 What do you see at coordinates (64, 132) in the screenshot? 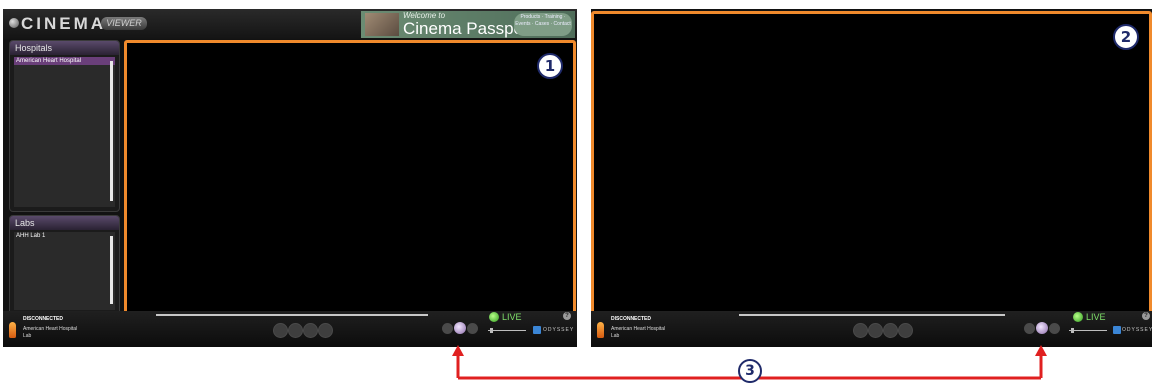
I see `hospitals-list: American Heart Hospital` at bounding box center [64, 132].